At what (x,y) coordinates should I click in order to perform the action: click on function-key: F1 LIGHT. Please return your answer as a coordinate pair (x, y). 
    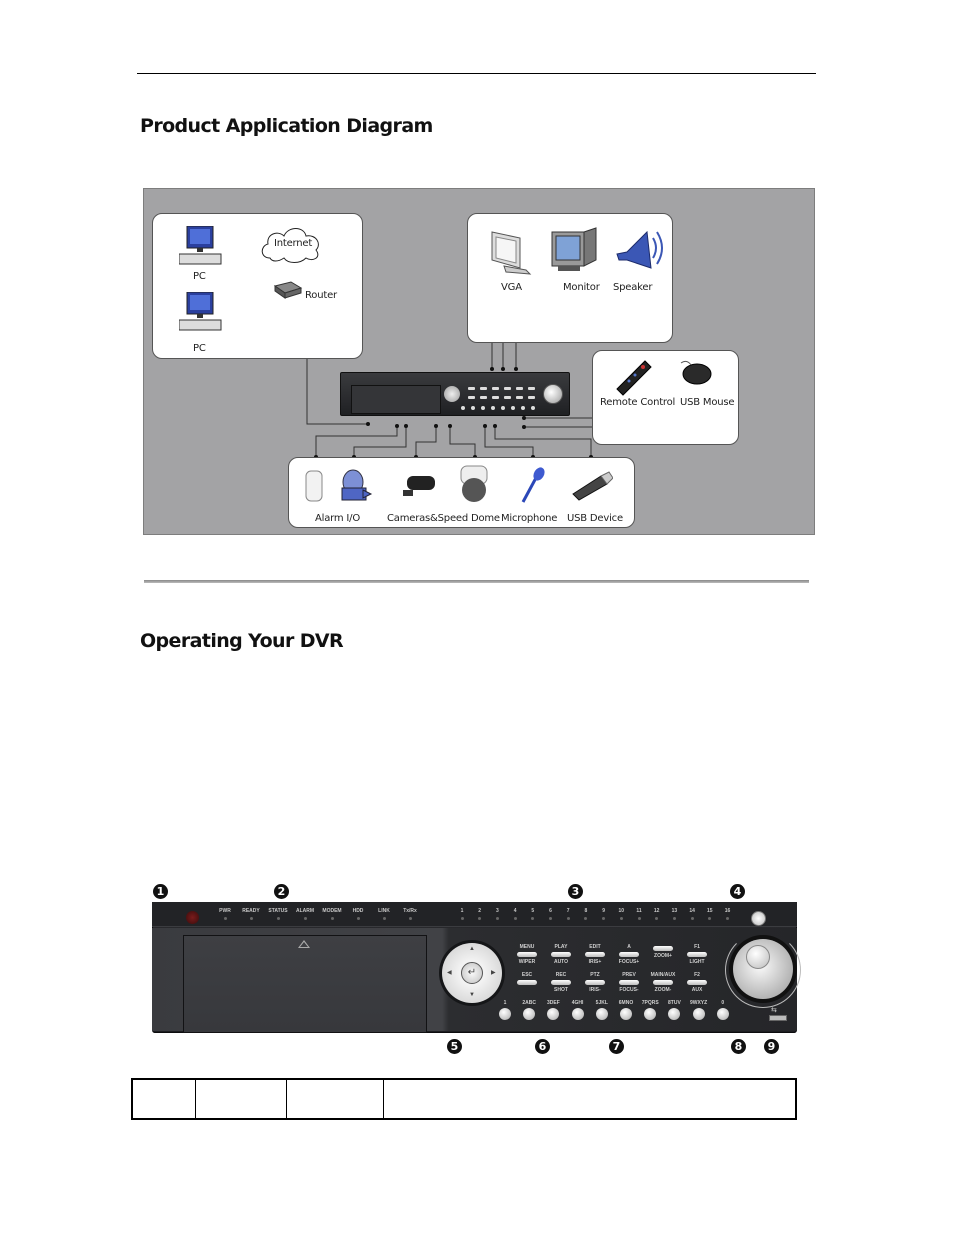
    Looking at the image, I should click on (697, 954).